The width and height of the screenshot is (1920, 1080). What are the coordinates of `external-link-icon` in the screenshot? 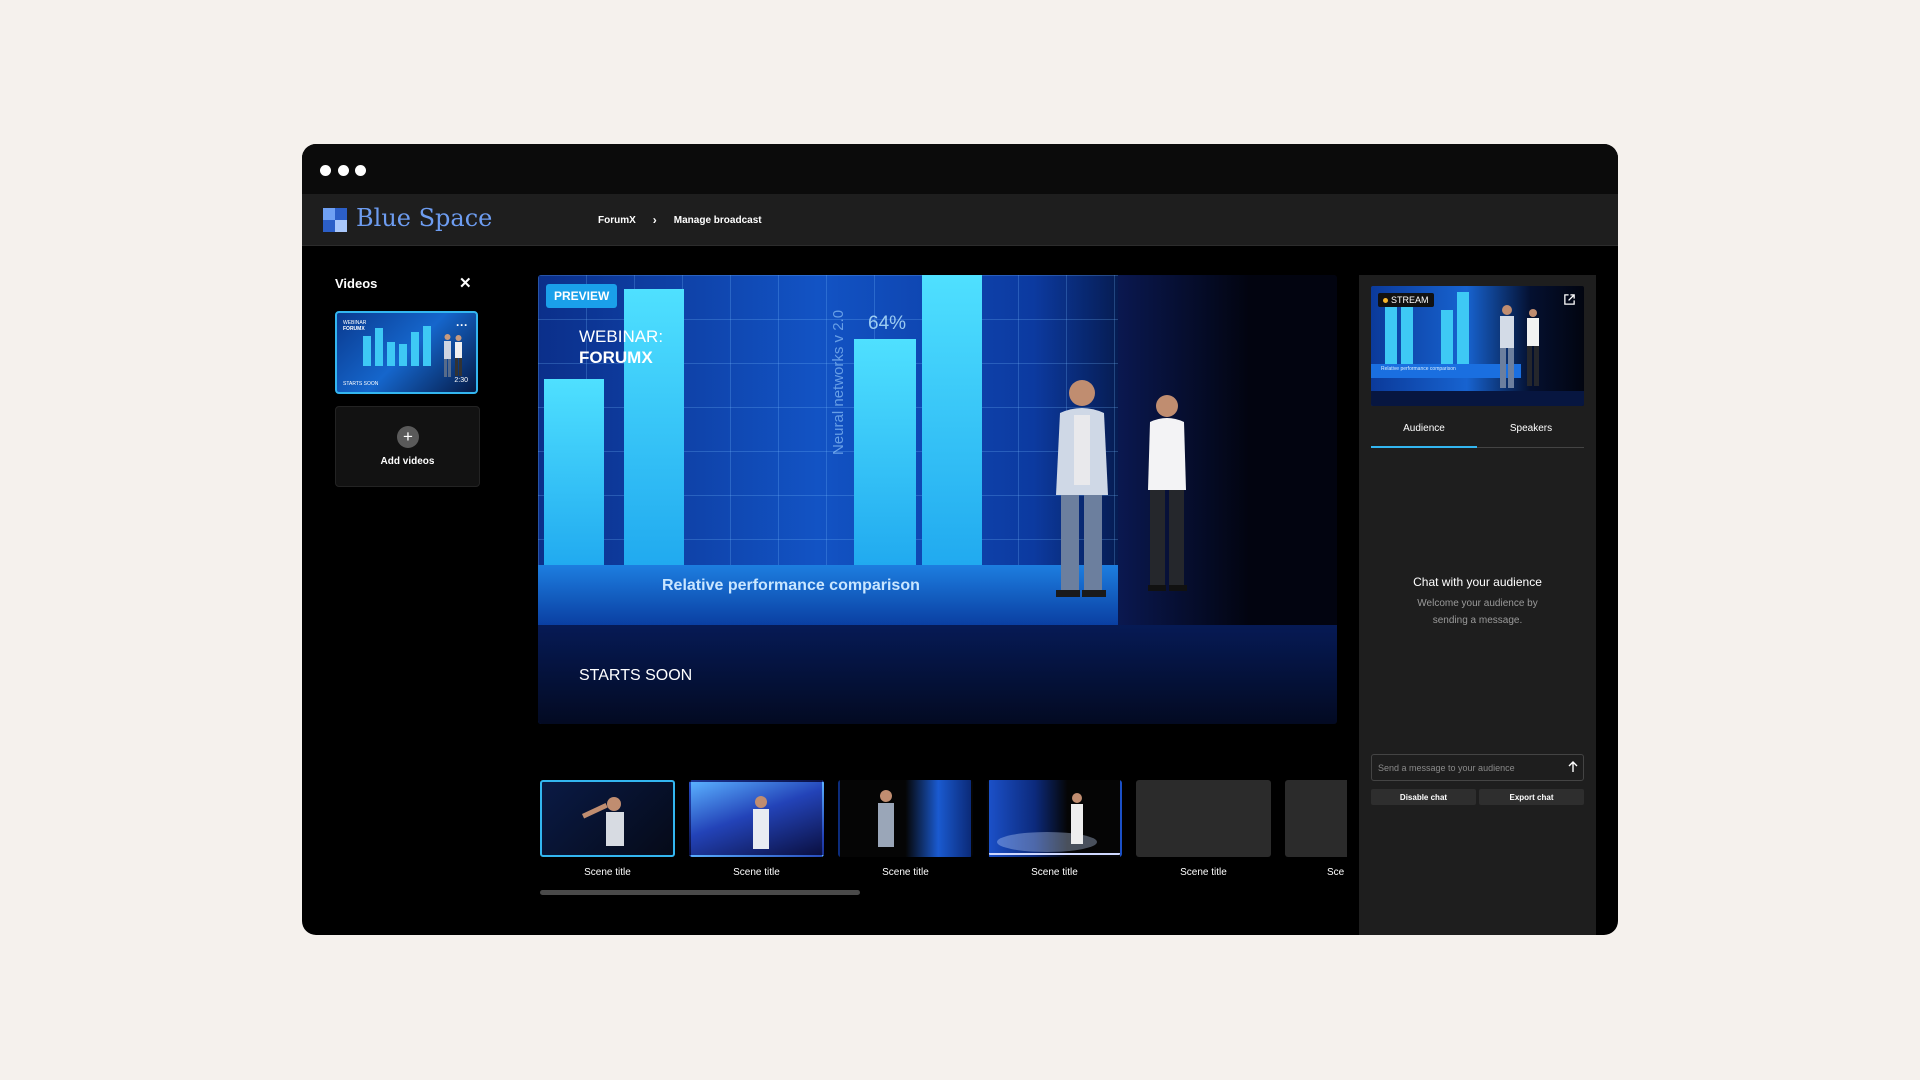 It's located at (1569, 299).